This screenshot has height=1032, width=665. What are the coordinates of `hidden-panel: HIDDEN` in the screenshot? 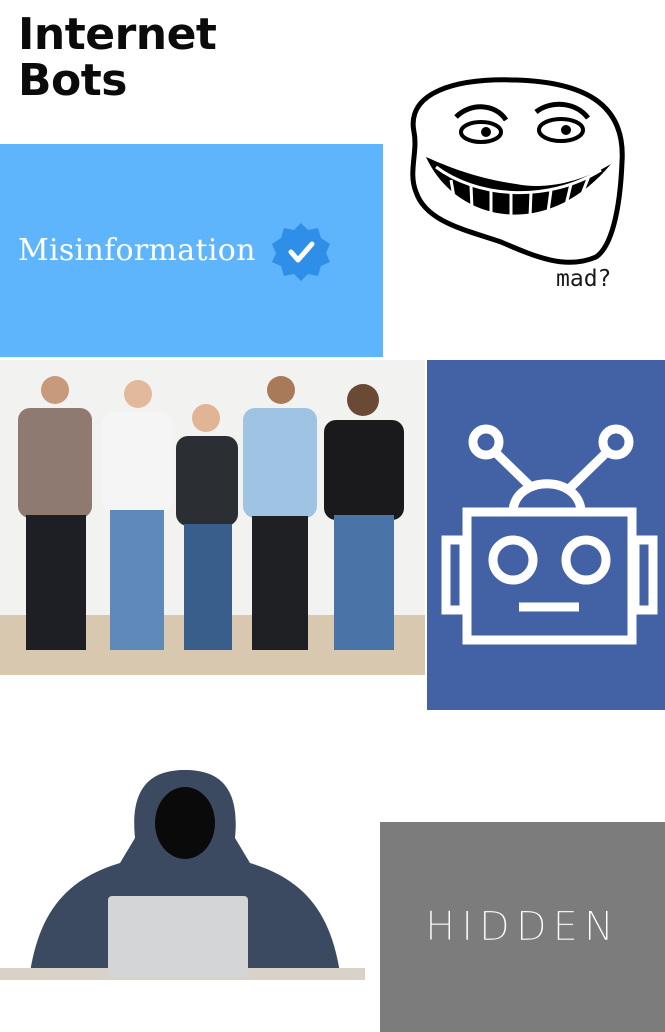 It's located at (522, 927).